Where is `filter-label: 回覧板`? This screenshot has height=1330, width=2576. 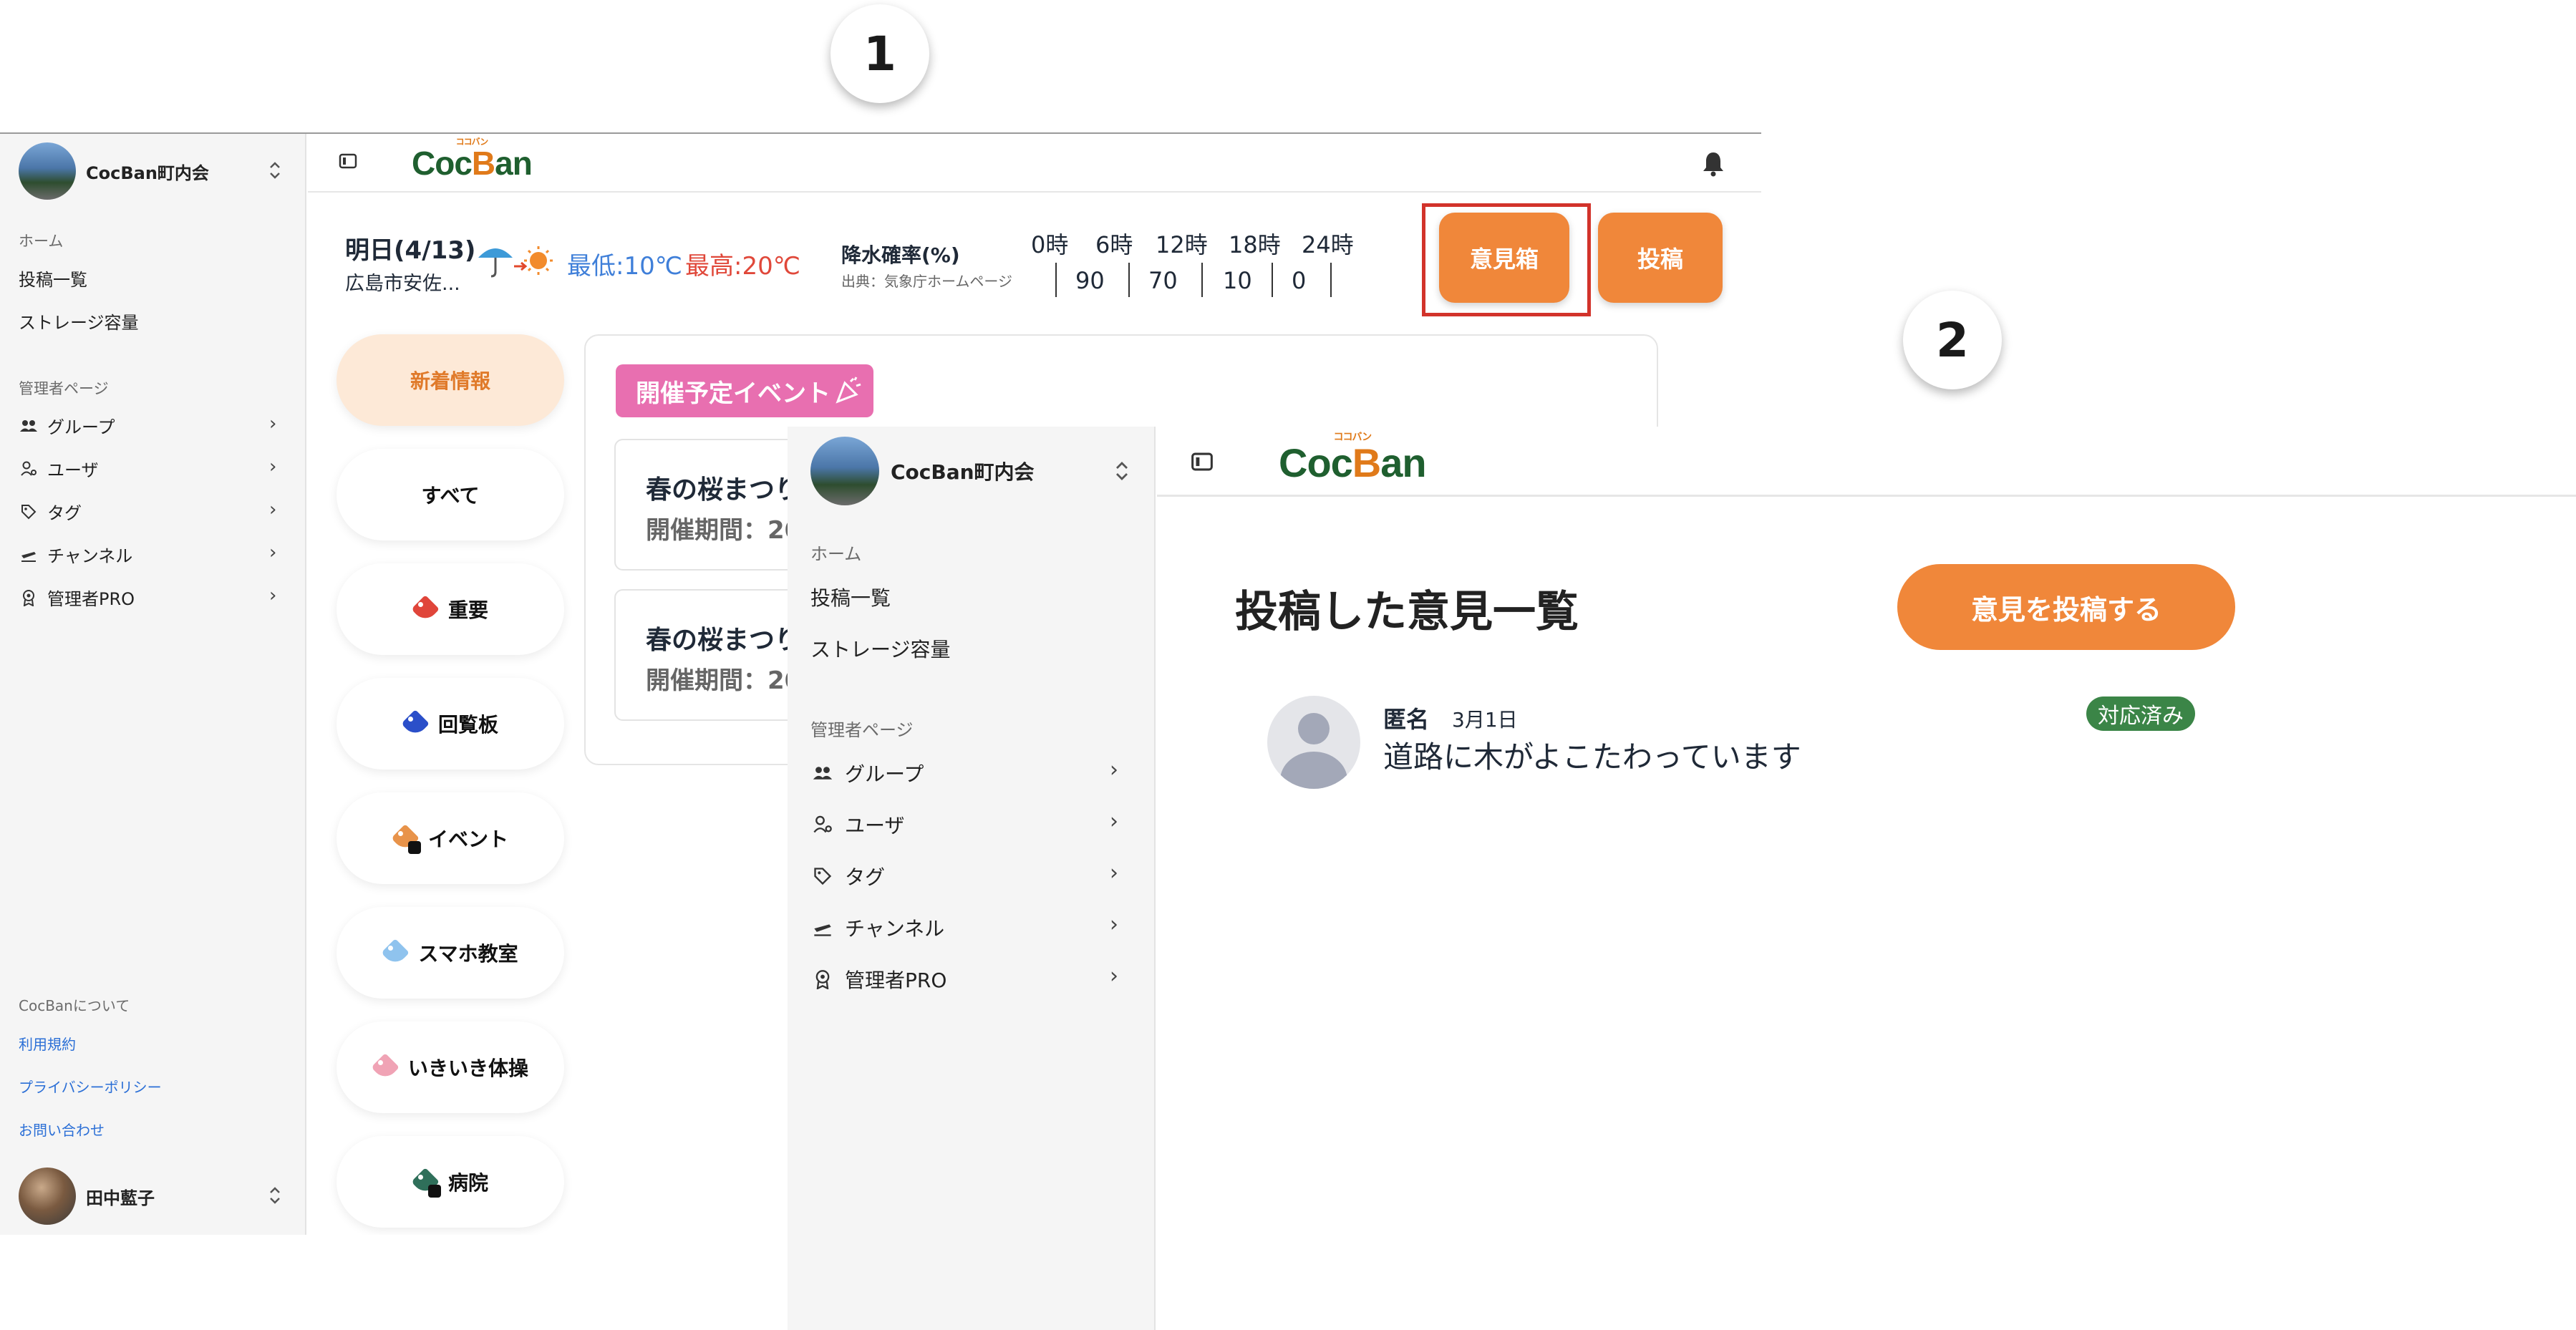 filter-label: 回覧板 is located at coordinates (467, 725).